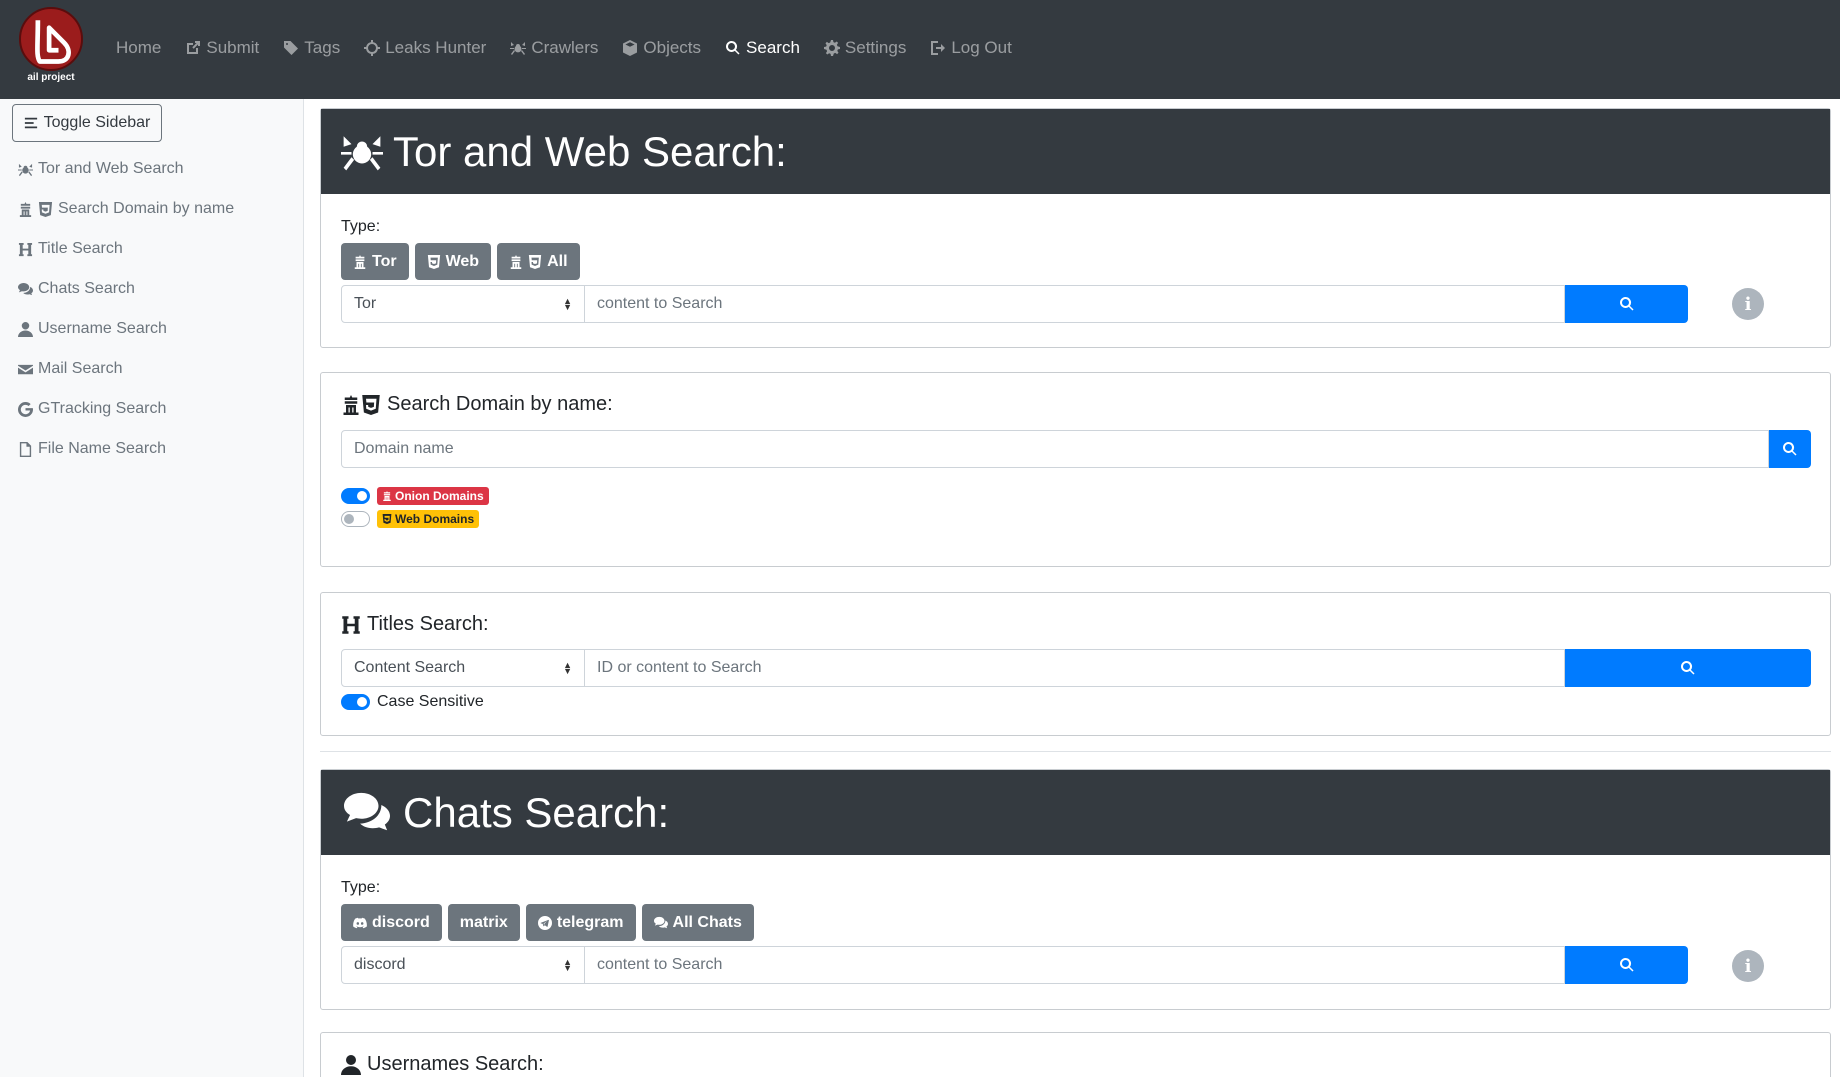  Describe the element at coordinates (126, 369) in the screenshot. I see `sidebar-item-mail-search: Mail Search` at that location.